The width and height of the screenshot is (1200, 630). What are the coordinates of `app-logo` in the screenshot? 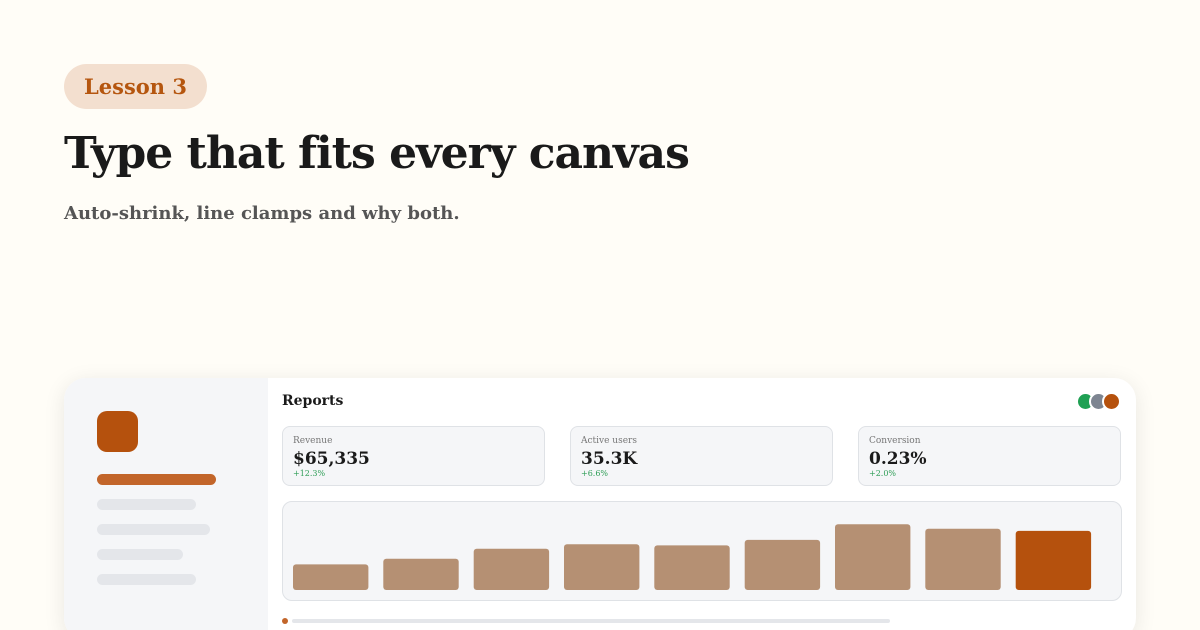 It's located at (117, 431).